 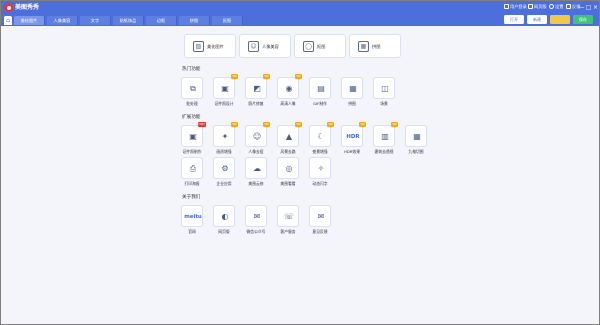 I want to click on feature-icon-box: ✦ VIP, so click(x=225, y=134).